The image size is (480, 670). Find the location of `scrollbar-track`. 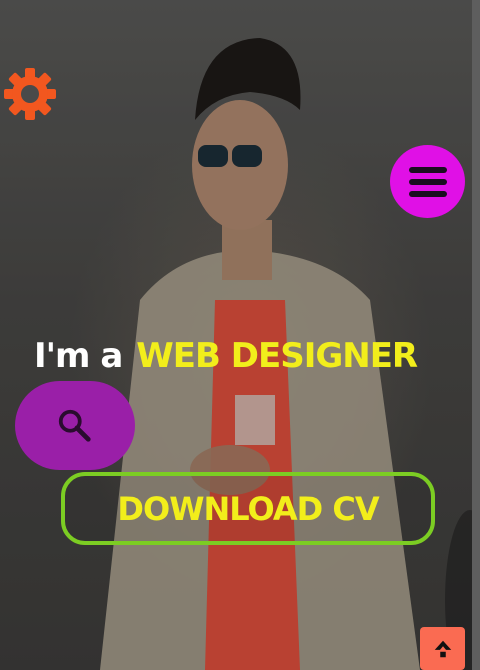

scrollbar-track is located at coordinates (476, 335).